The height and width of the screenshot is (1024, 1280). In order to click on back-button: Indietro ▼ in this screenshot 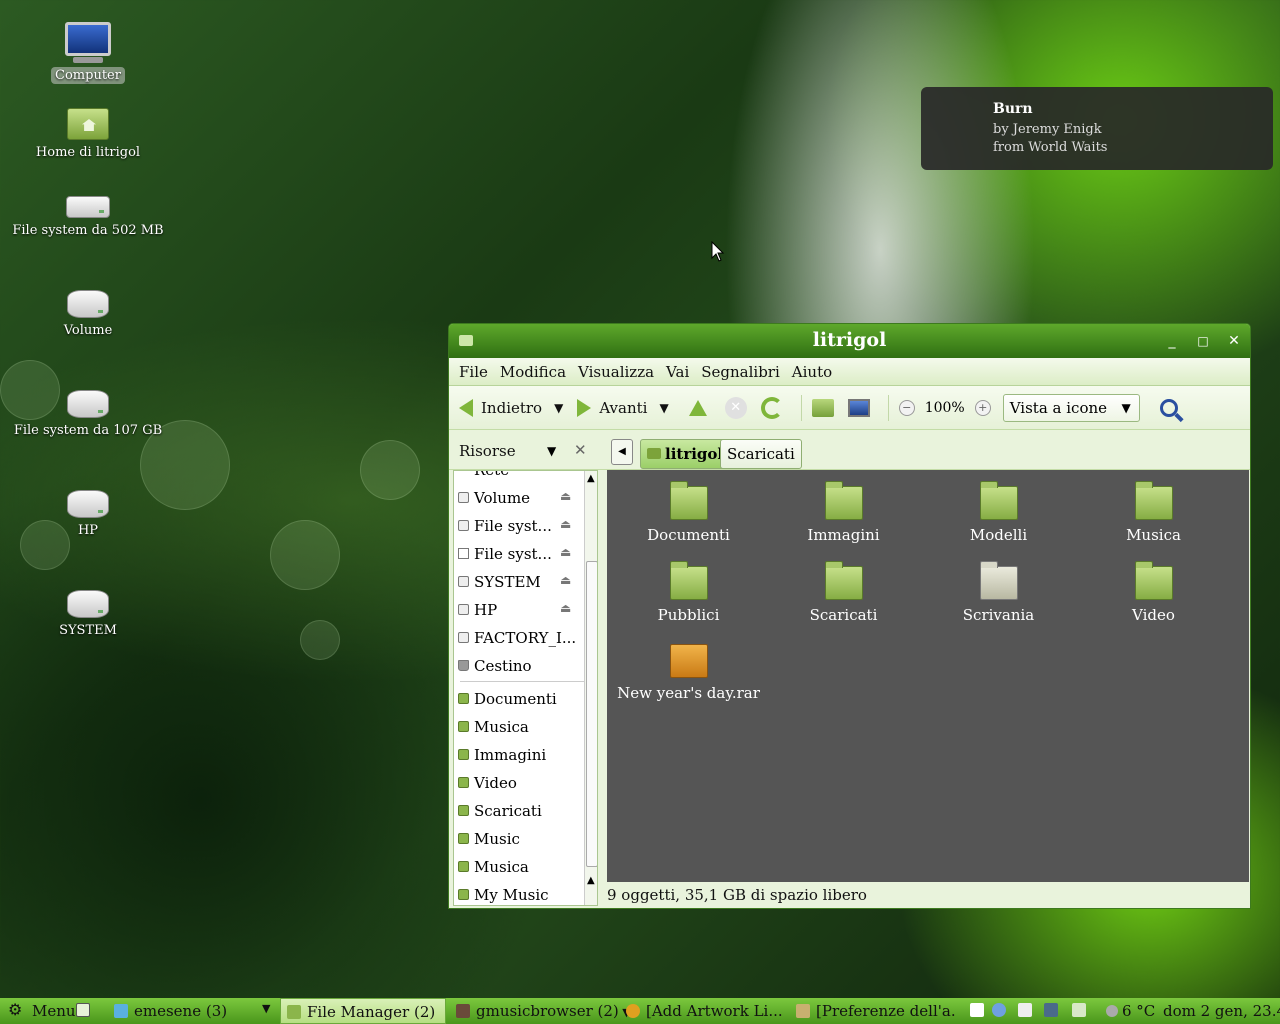, I will do `click(511, 407)`.